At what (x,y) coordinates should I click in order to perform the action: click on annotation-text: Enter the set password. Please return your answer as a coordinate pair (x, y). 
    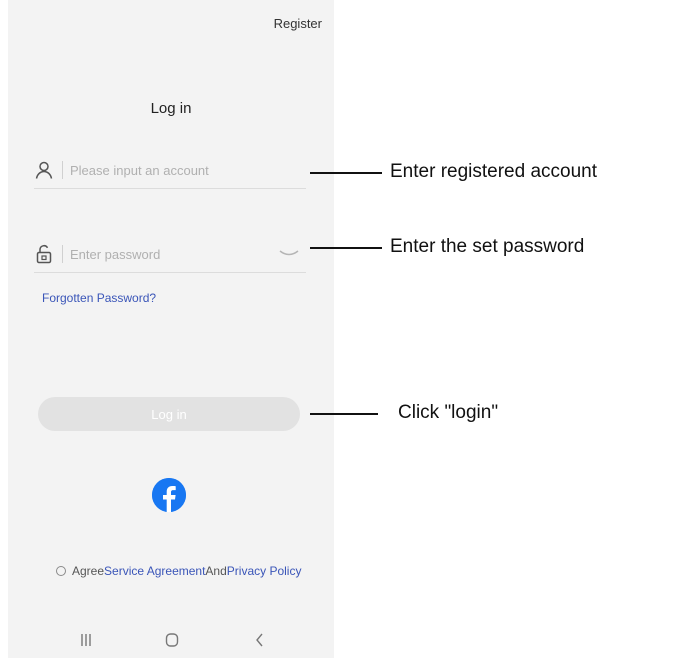
    Looking at the image, I should click on (487, 246).